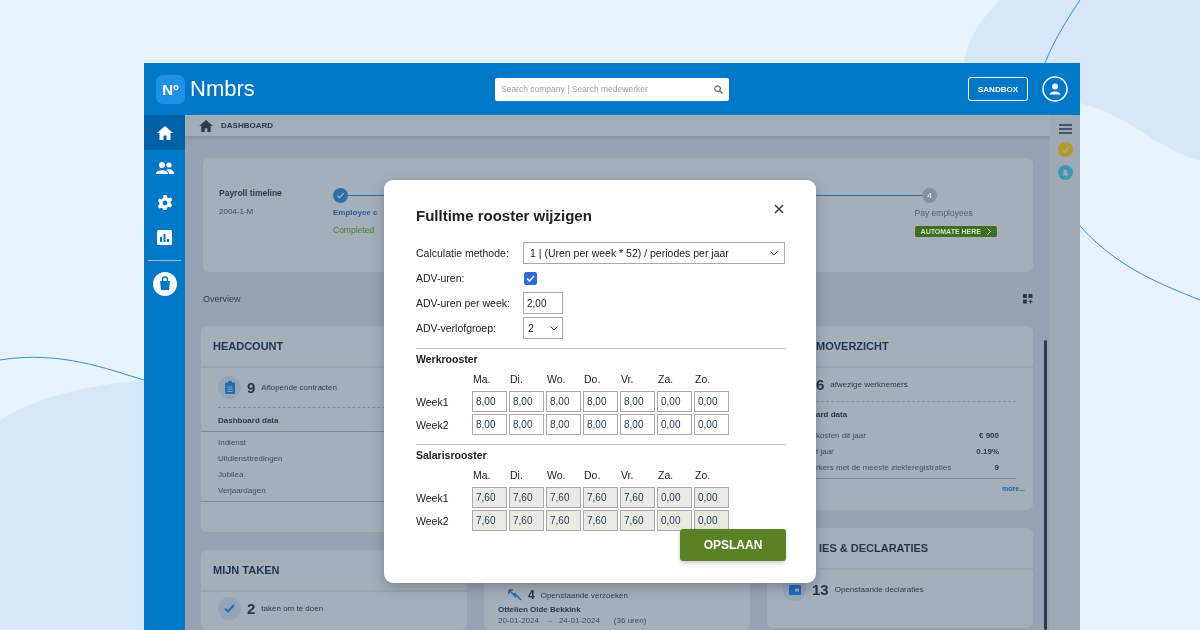 The image size is (1200, 630). Describe the element at coordinates (1055, 89) in the screenshot. I see `user-avatar-icon` at that location.